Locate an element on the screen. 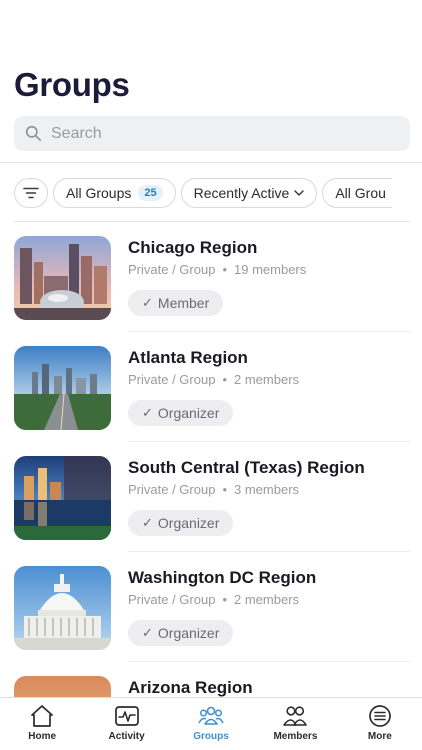 The image size is (422, 750). filter-button is located at coordinates (31, 193).